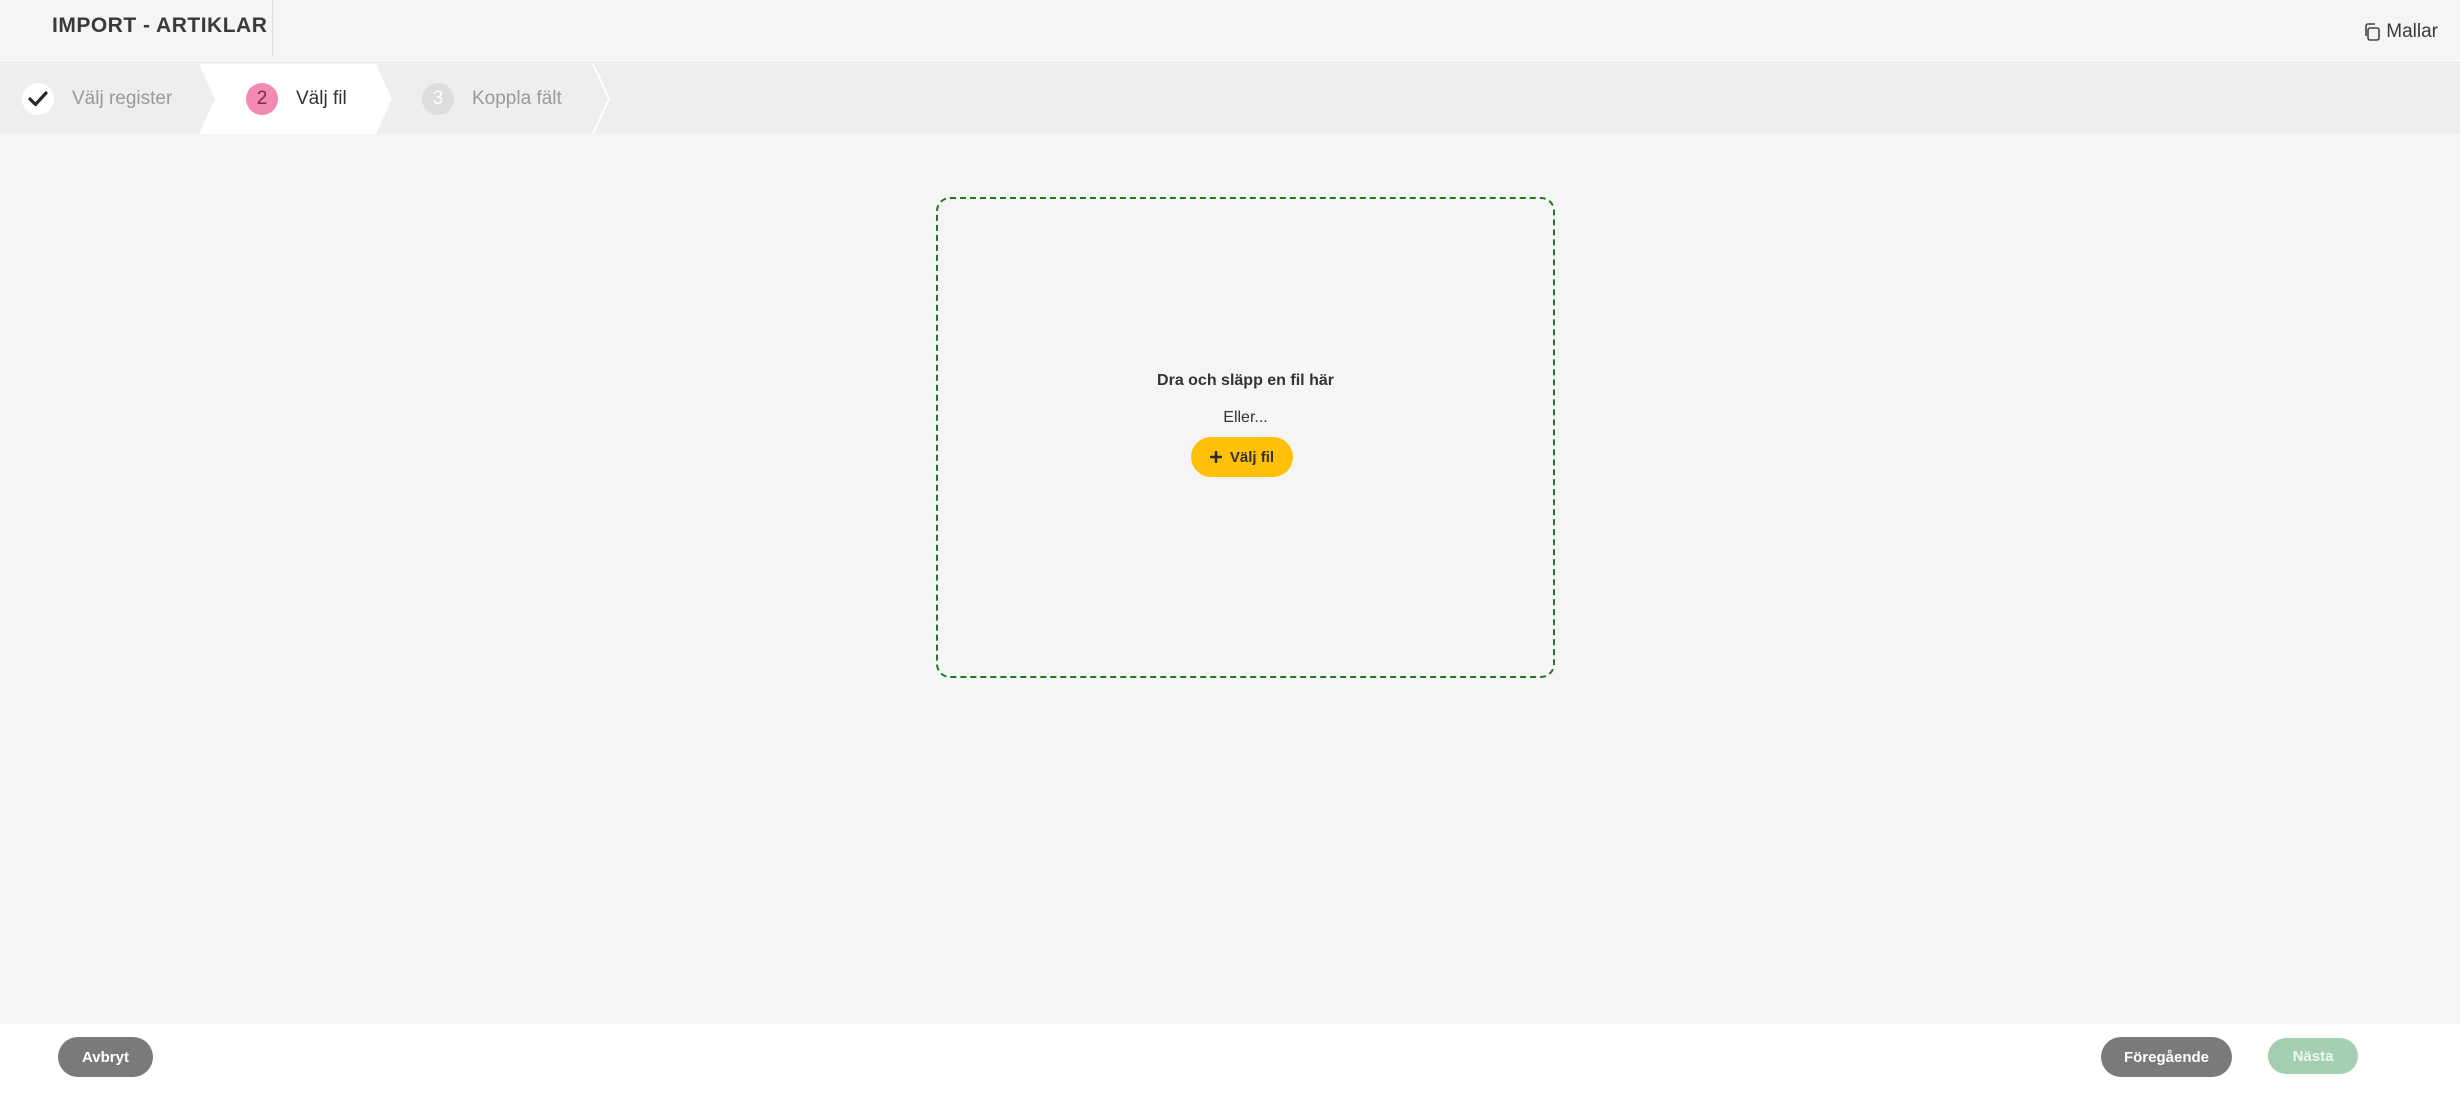 The width and height of the screenshot is (2460, 1093). Describe the element at coordinates (2166, 1057) in the screenshot. I see `previous-button: Föregående` at that location.